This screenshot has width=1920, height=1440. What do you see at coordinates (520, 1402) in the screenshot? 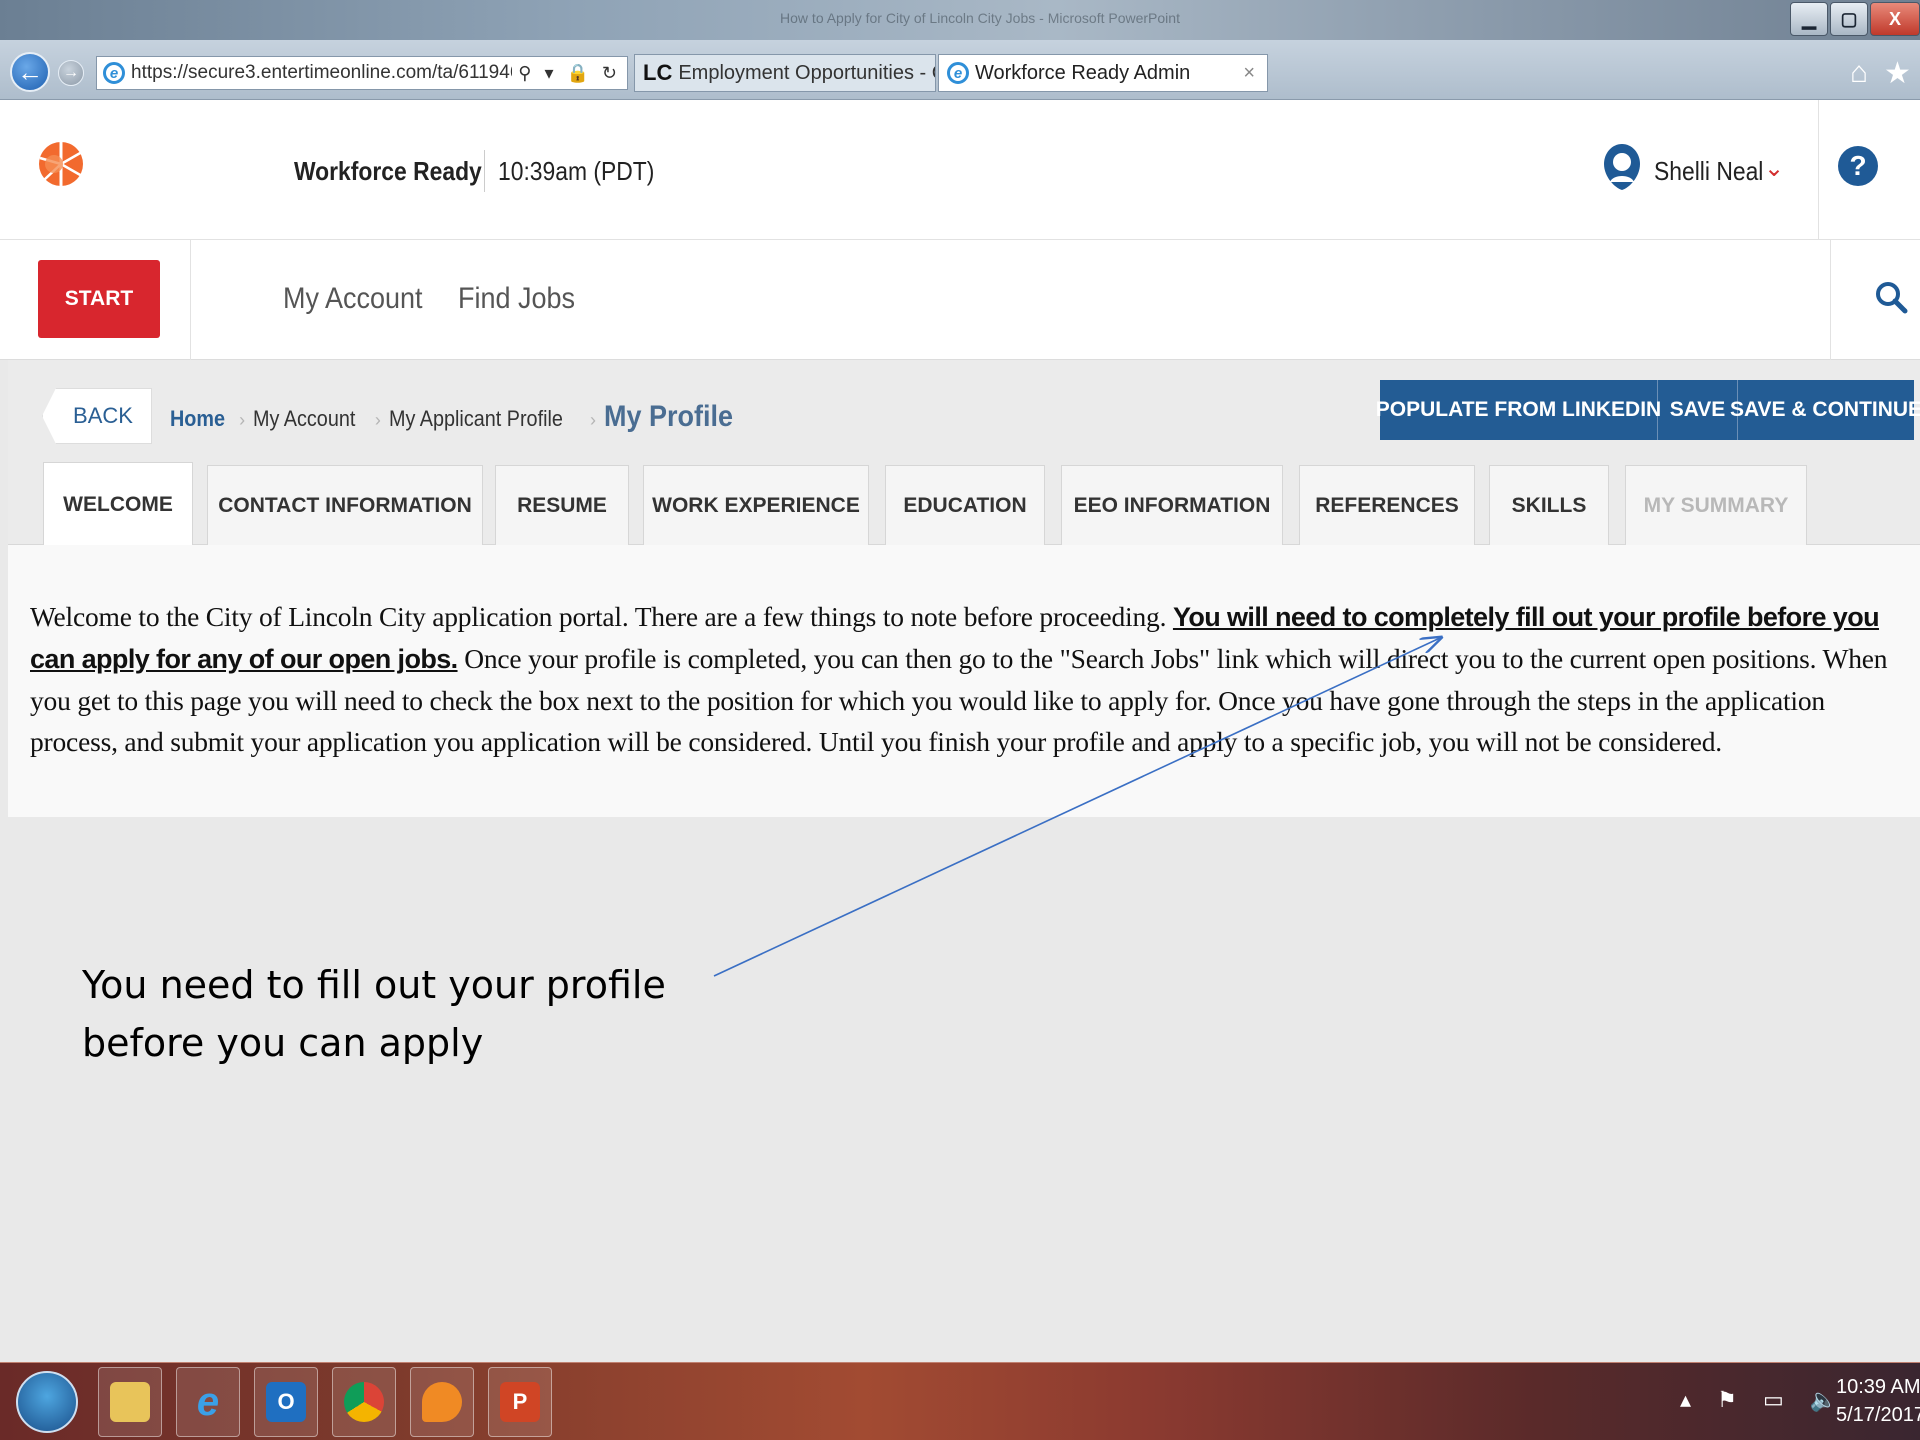
I see `powerpoint-icon: P` at bounding box center [520, 1402].